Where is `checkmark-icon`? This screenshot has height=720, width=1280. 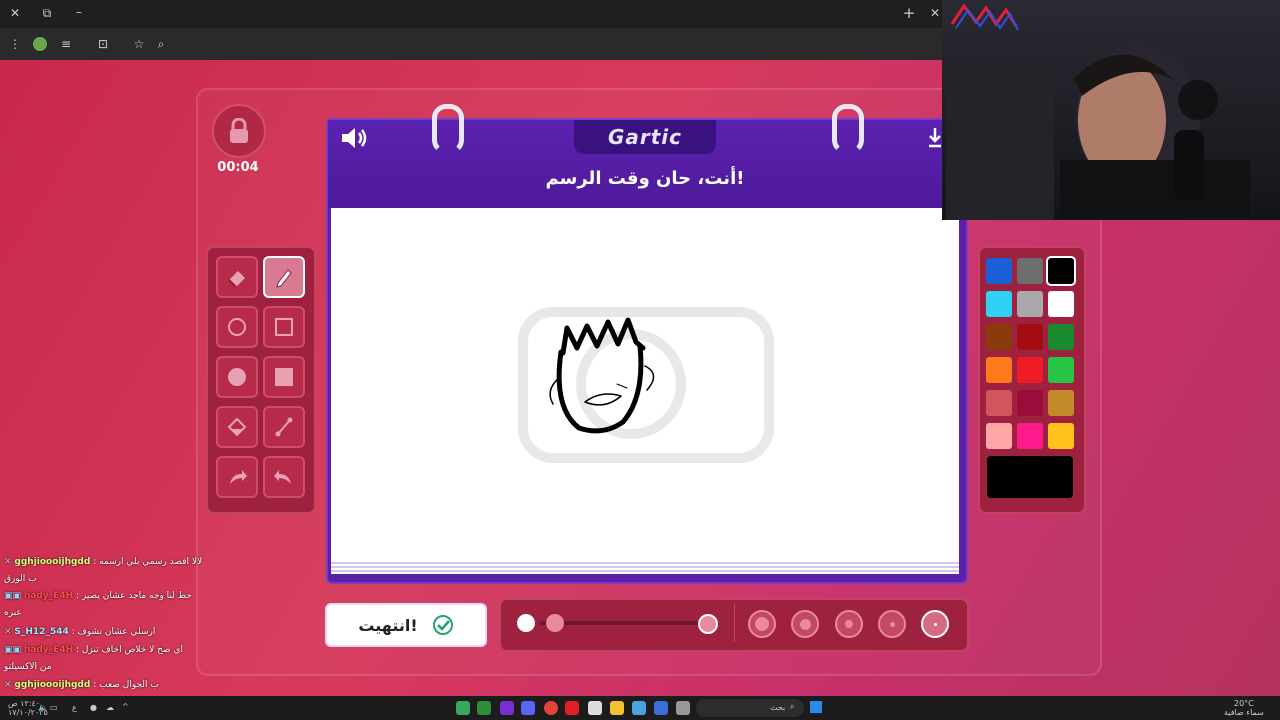 checkmark-icon is located at coordinates (442, 625).